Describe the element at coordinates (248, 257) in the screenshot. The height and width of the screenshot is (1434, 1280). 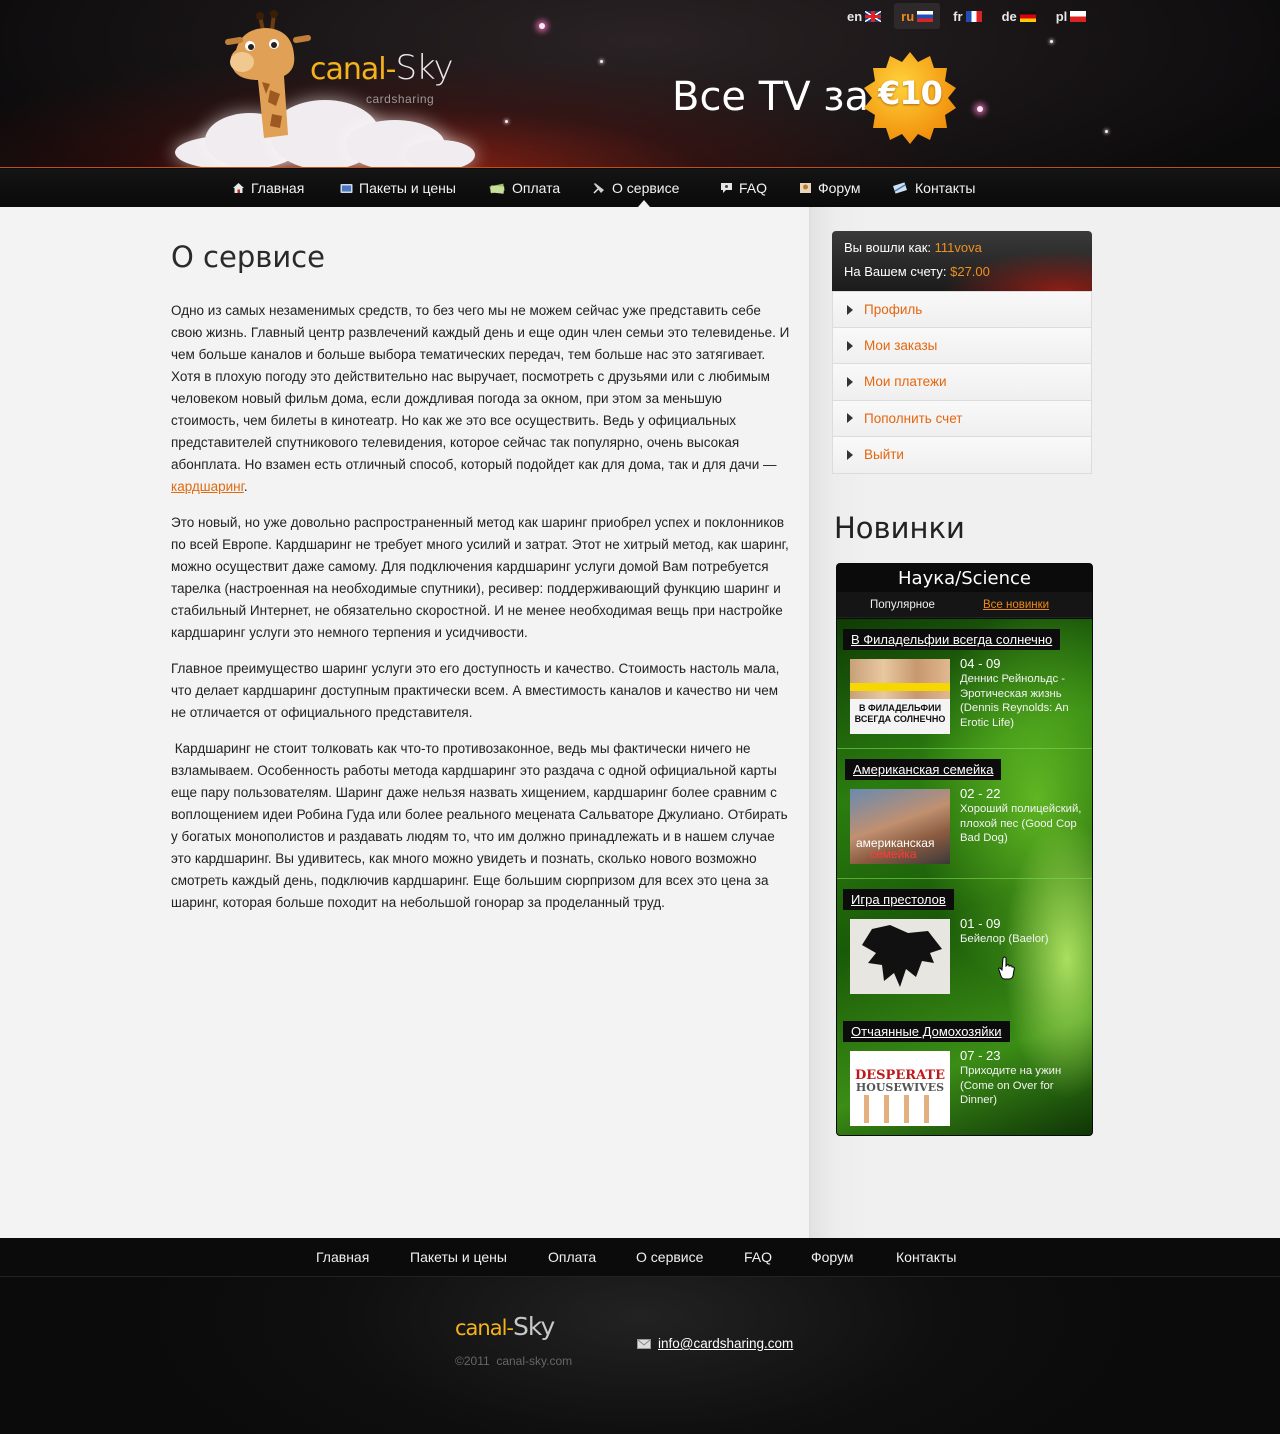
I see `page-title: О сервисе` at that location.